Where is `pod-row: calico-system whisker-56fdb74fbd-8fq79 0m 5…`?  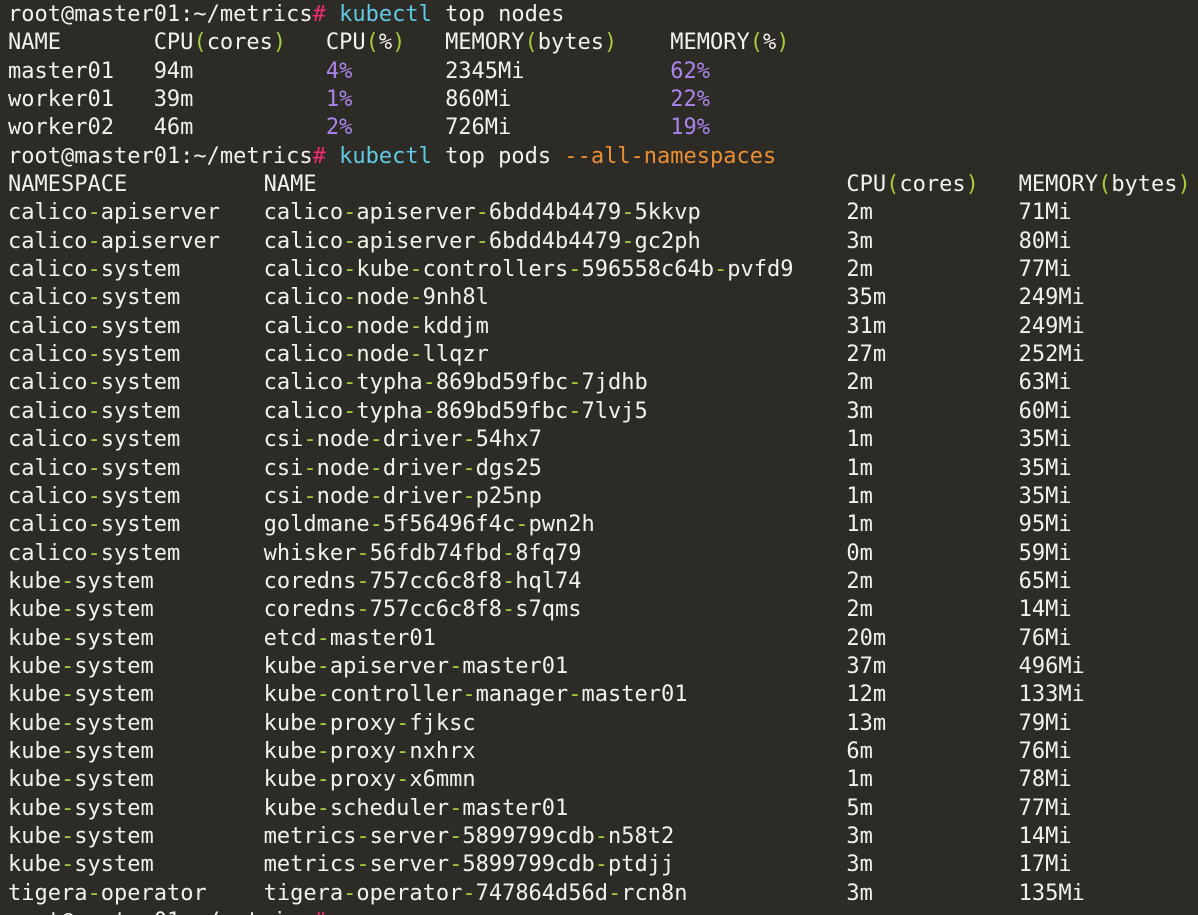 pod-row: calico-system whisker-56fdb74fbd-8fq79 0m 5… is located at coordinates (603, 554).